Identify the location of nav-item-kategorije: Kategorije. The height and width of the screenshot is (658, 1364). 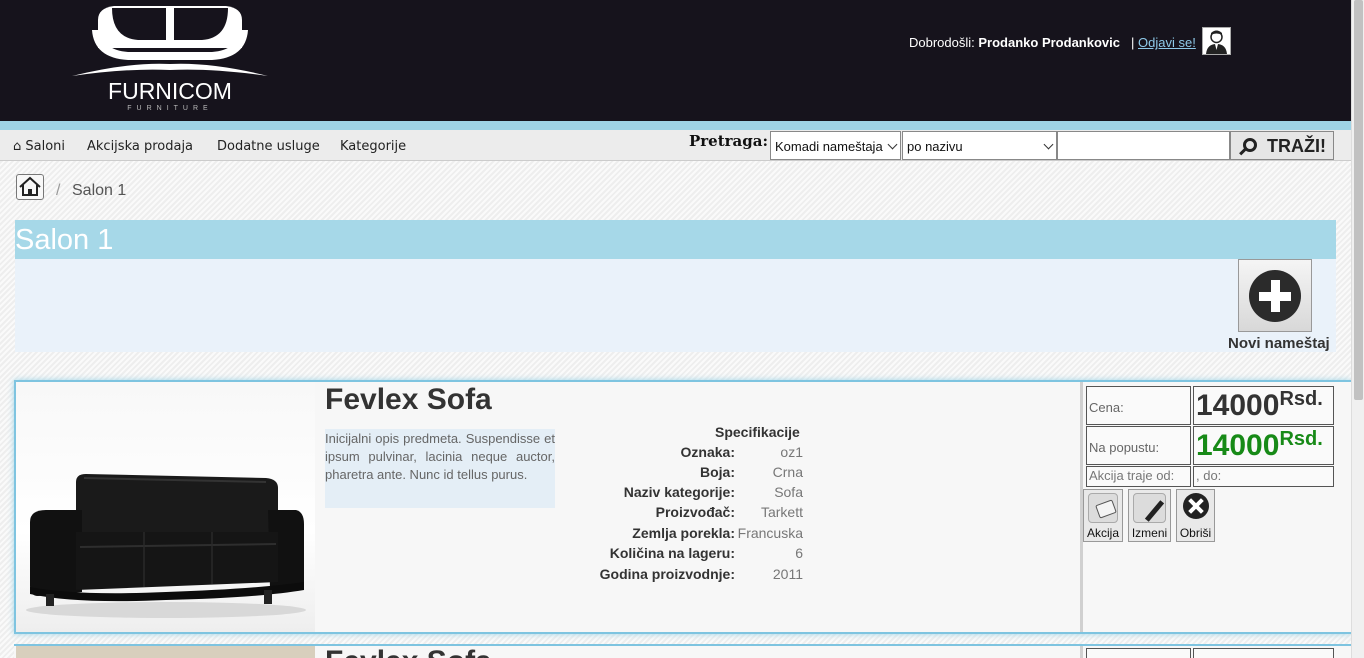
(373, 146).